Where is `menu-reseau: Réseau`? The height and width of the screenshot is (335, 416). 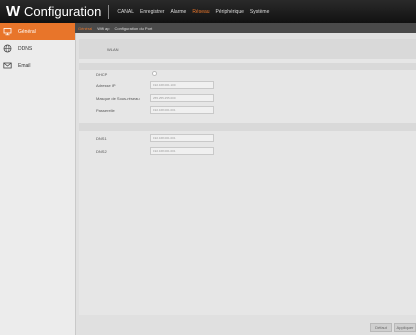 menu-reseau: Réseau is located at coordinates (200, 12).